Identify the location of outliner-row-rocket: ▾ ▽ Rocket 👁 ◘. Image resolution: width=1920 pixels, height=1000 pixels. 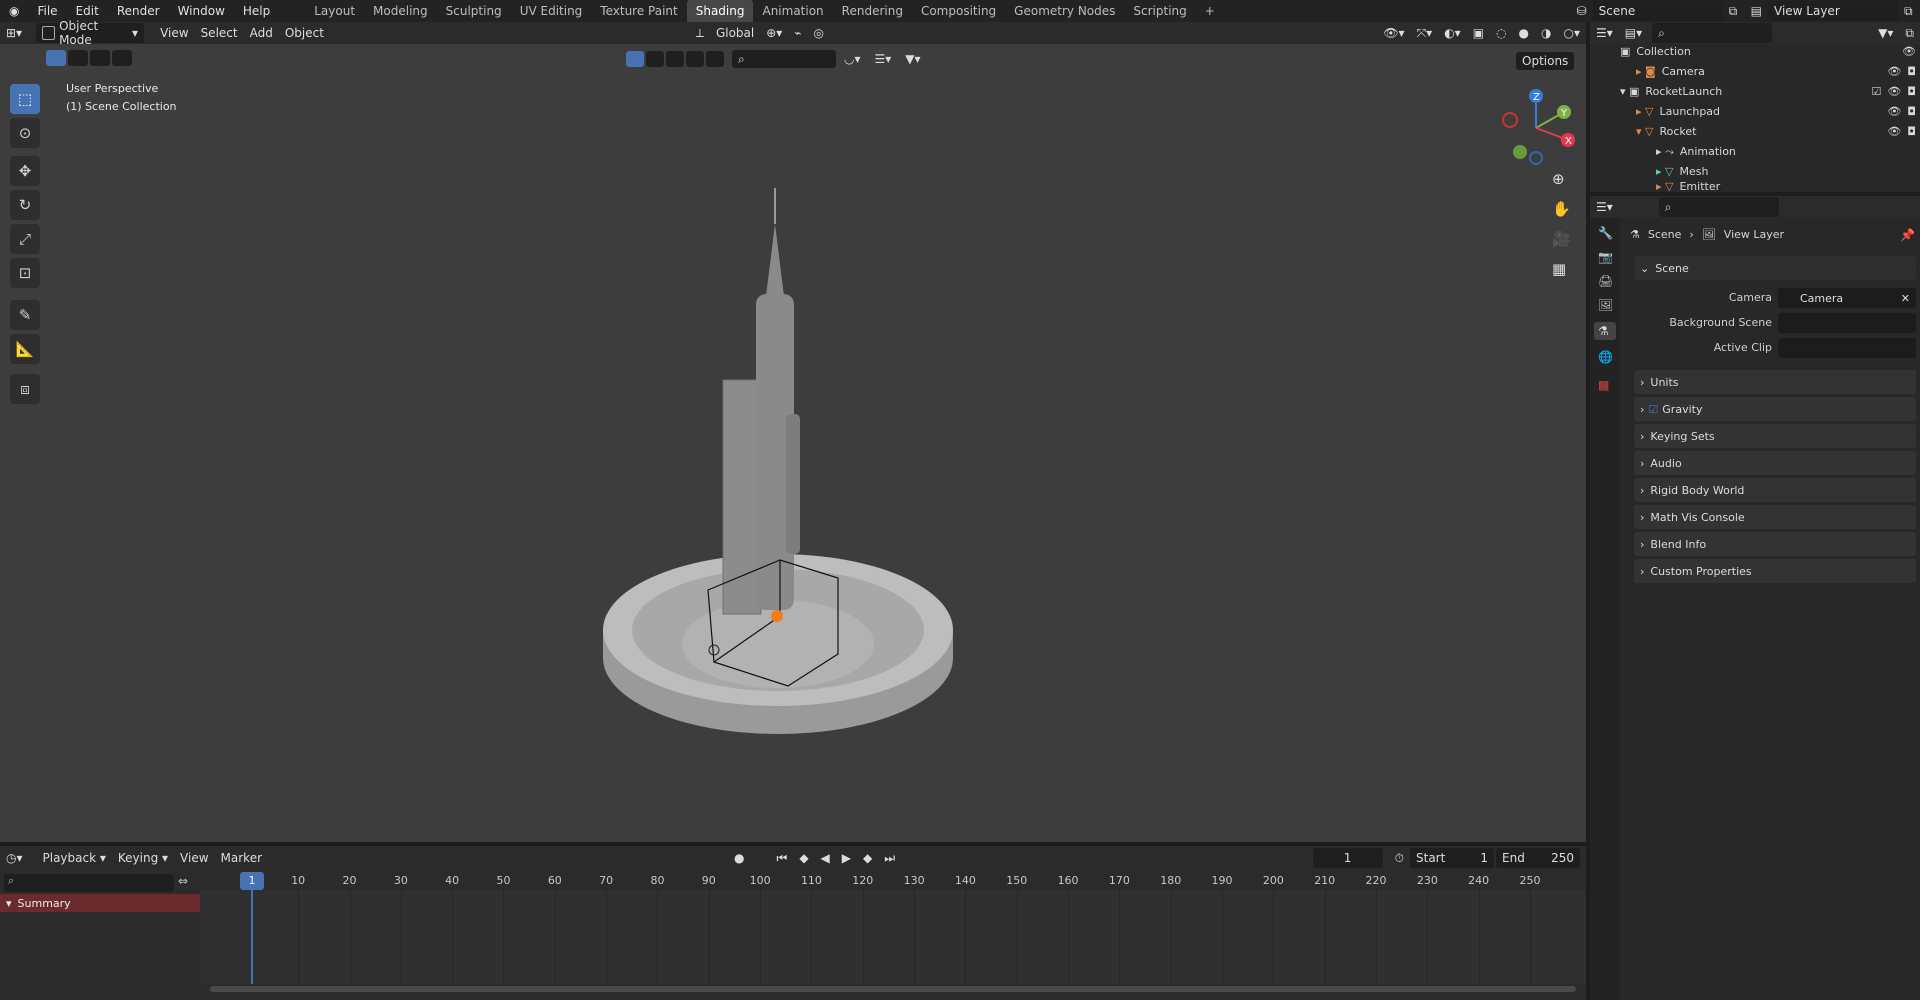
(1776, 131).